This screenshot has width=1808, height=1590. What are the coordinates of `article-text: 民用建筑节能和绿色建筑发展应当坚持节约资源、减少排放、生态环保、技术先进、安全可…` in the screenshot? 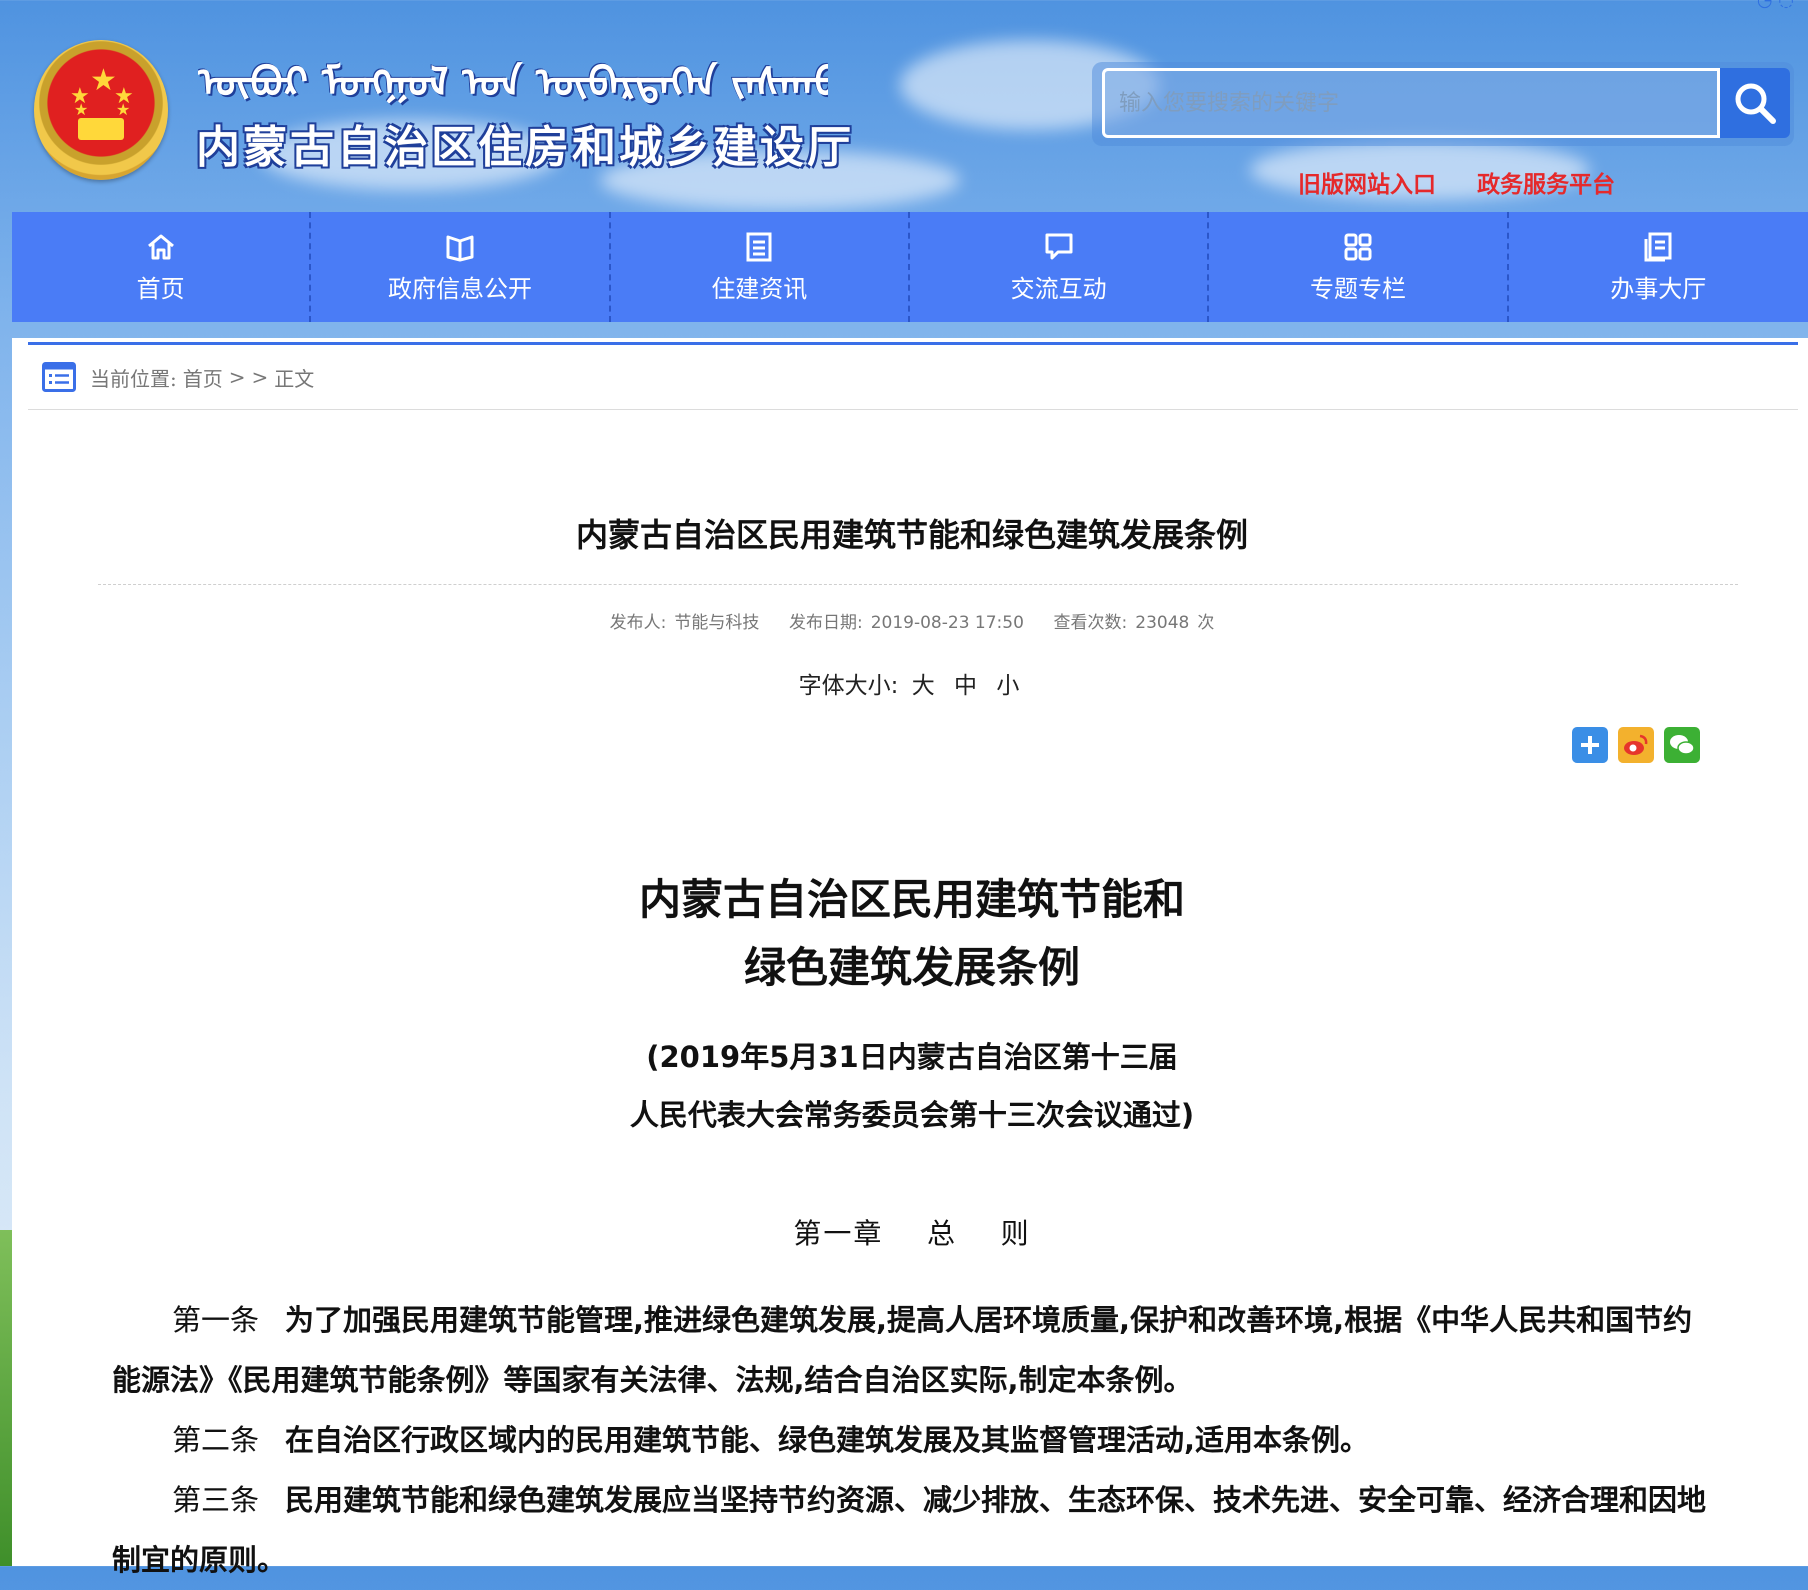 It's located at (909, 1530).